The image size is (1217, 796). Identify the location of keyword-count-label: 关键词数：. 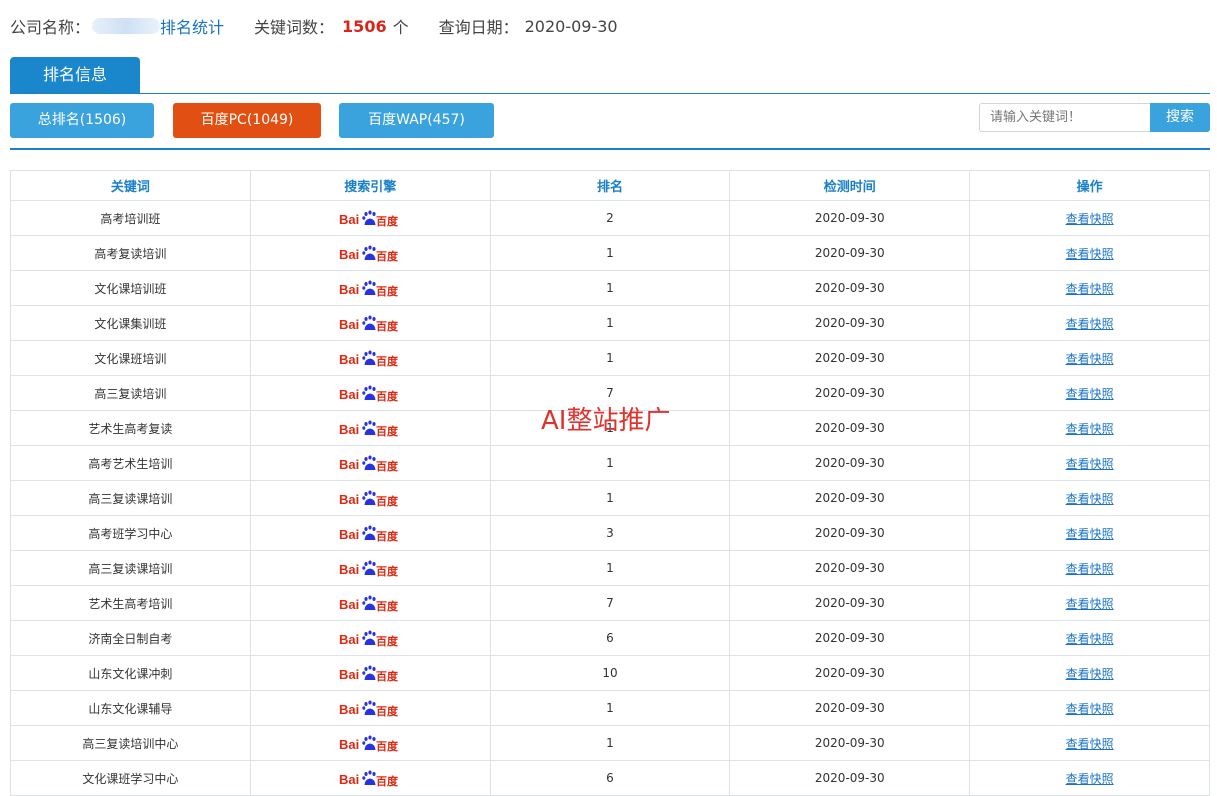
(294, 27).